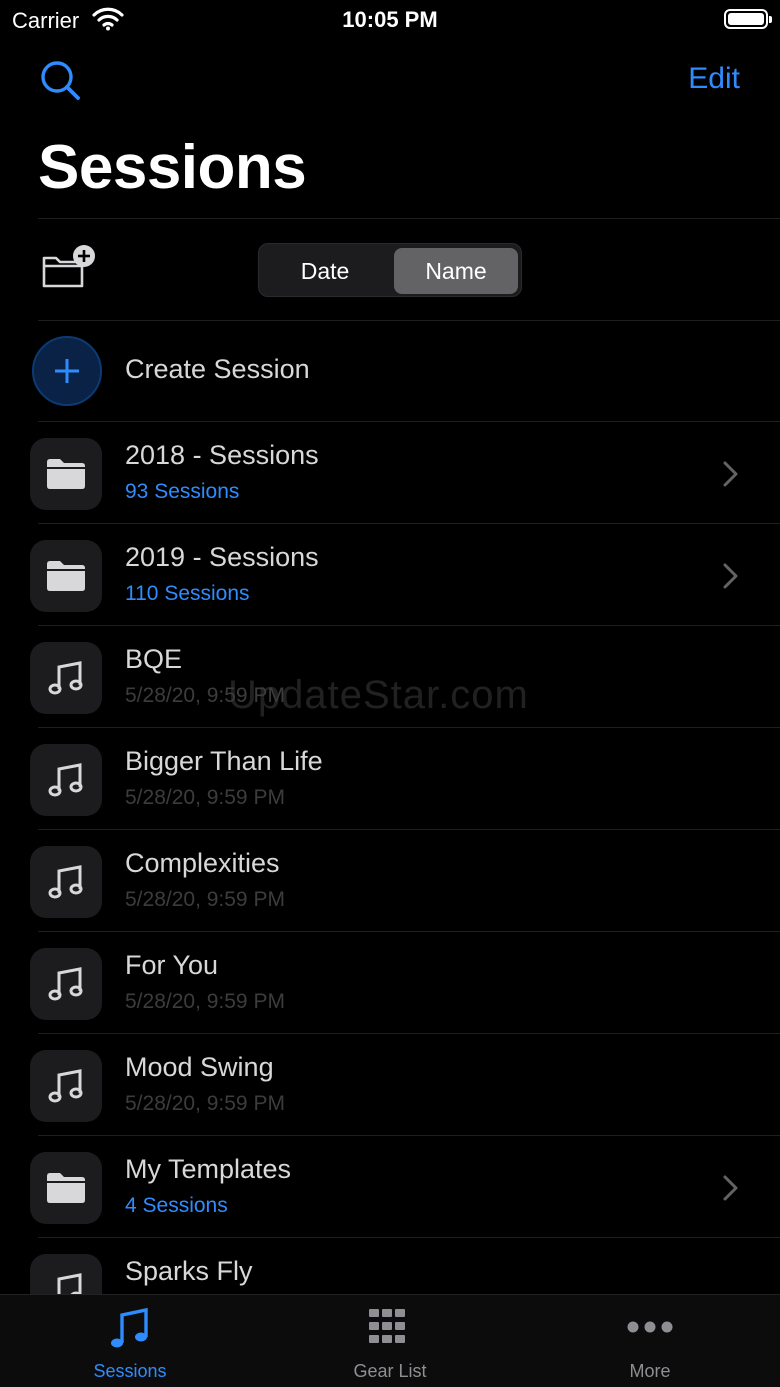 The width and height of the screenshot is (780, 1387). What do you see at coordinates (390, 983) in the screenshot?
I see `session-row-for-you: For You 5/28/20, 9:59 PM` at bounding box center [390, 983].